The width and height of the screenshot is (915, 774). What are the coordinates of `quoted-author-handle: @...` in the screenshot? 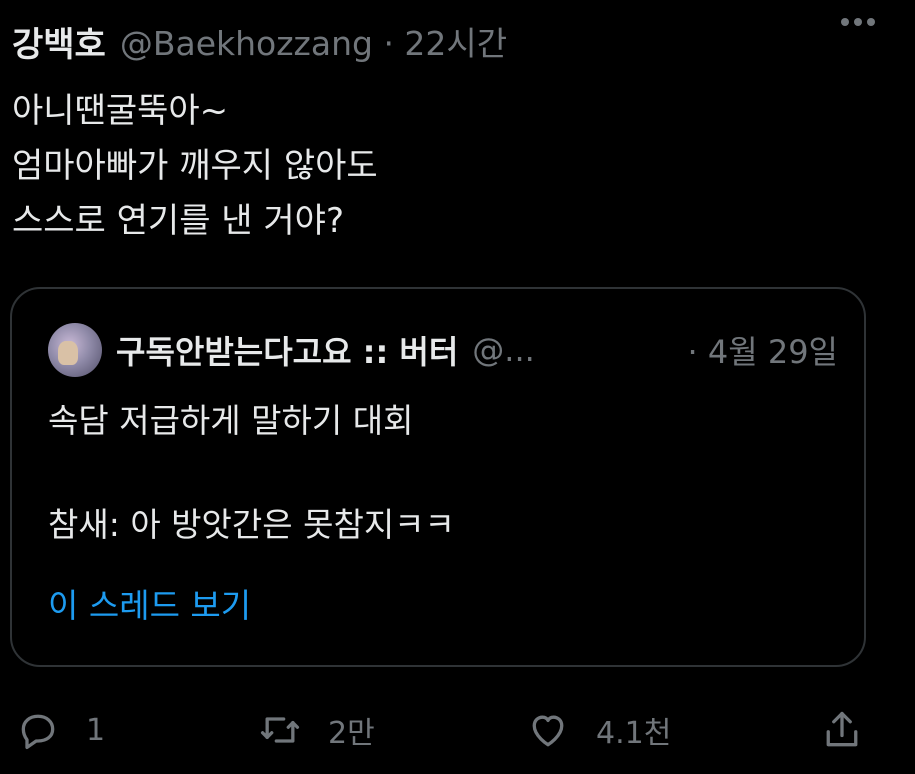 It's located at (503, 350).